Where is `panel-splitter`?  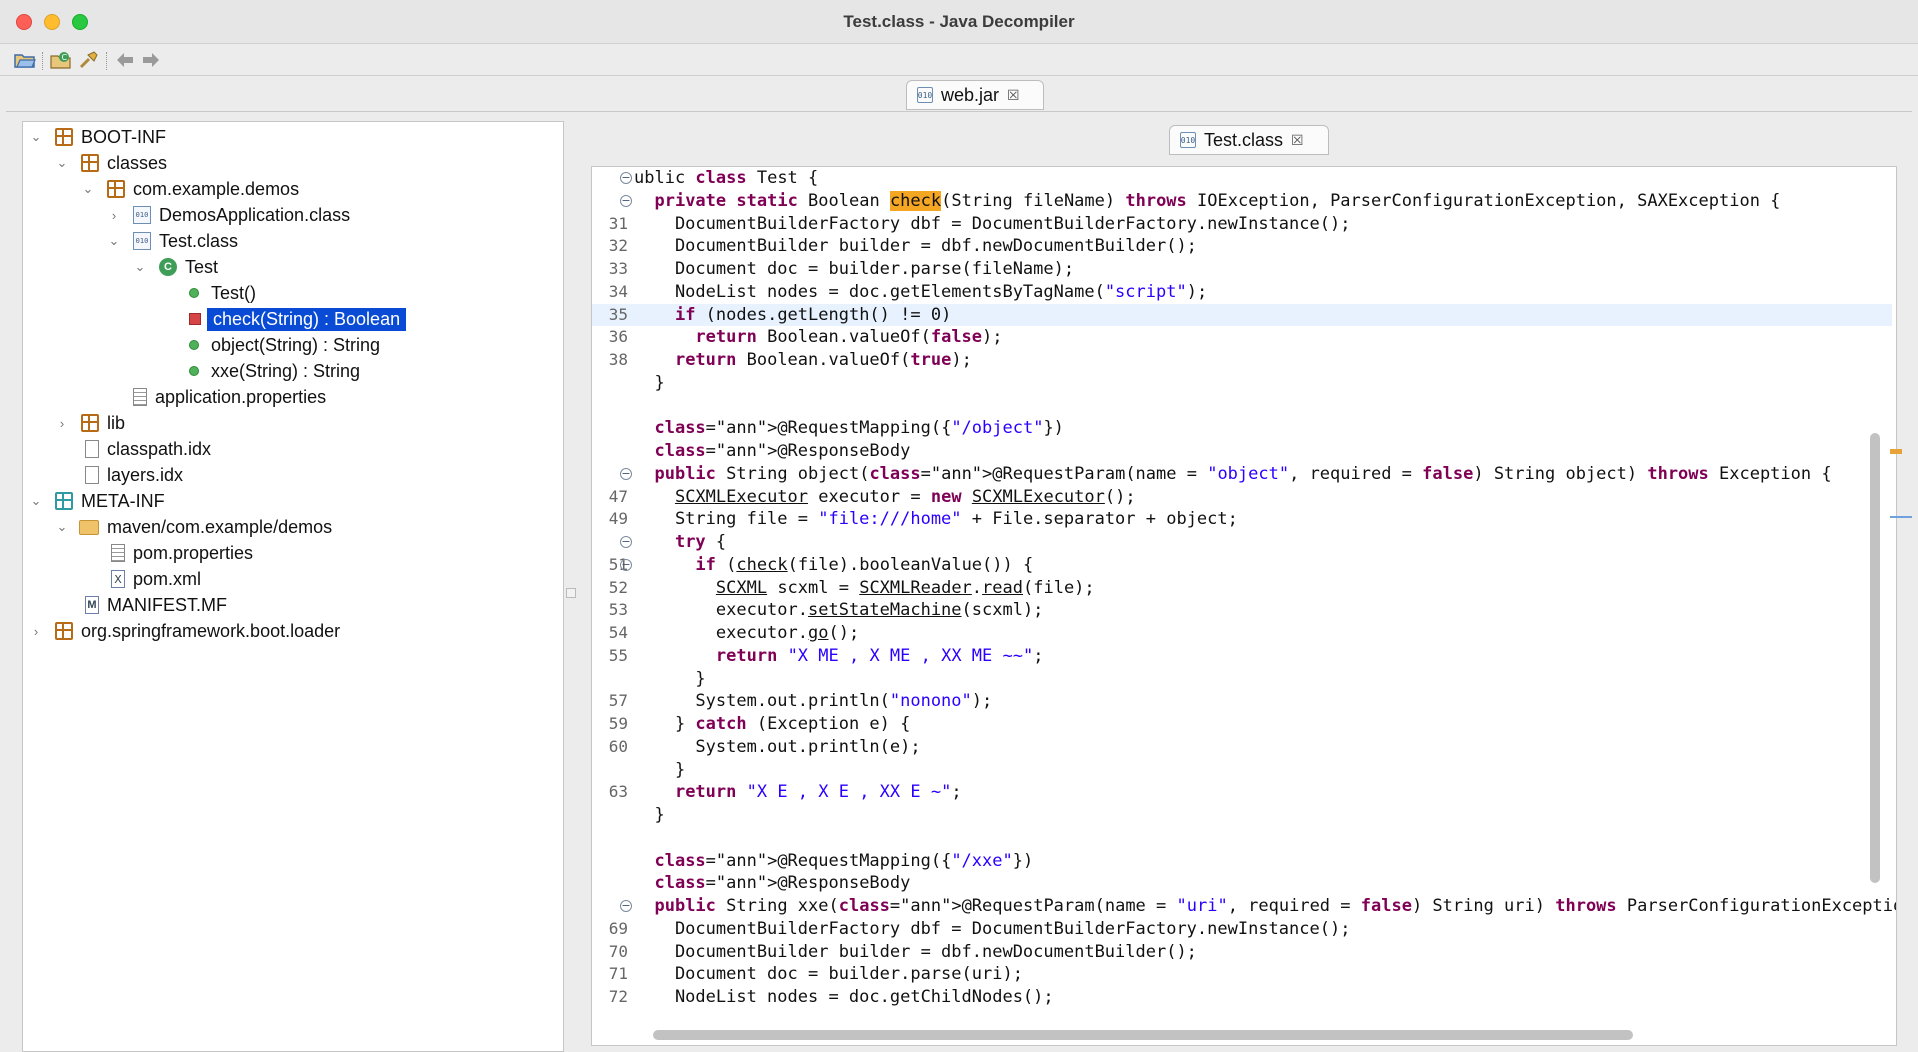 panel-splitter is located at coordinates (575, 586).